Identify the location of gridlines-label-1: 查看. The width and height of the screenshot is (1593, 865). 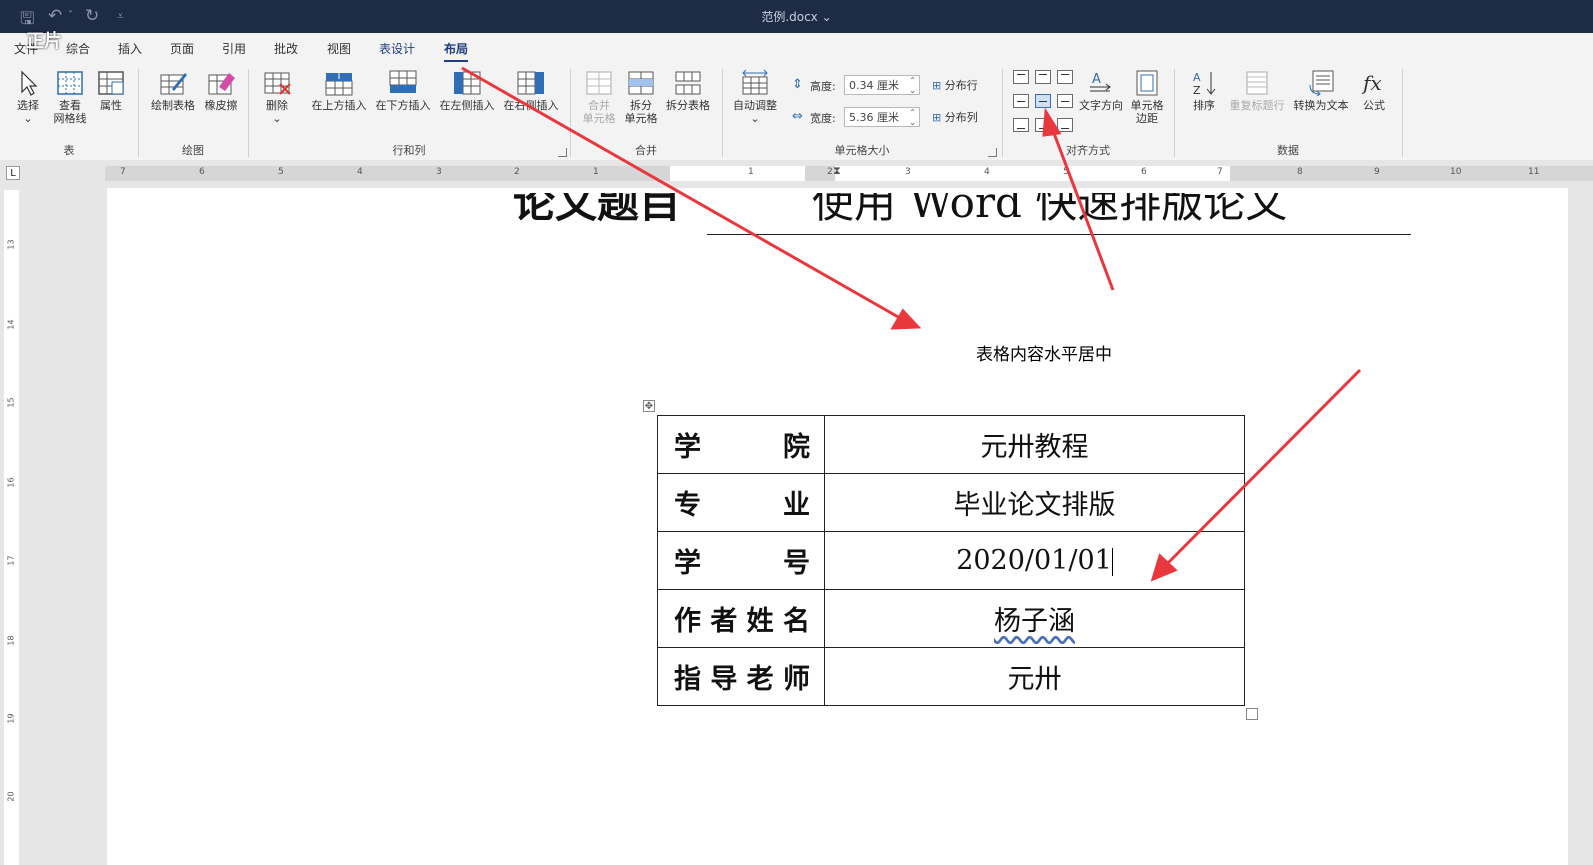
(70, 105).